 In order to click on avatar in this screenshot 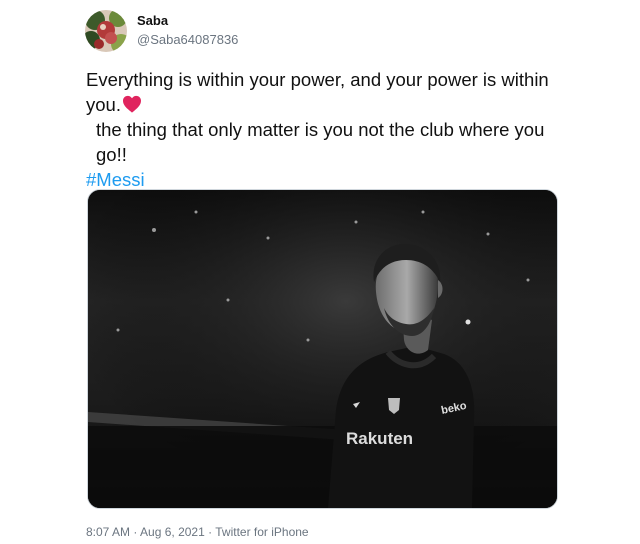, I will do `click(106, 31)`.